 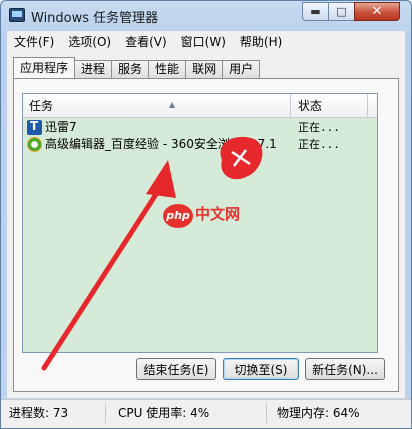 I want to click on close-icon: ✕, so click(x=377, y=11).